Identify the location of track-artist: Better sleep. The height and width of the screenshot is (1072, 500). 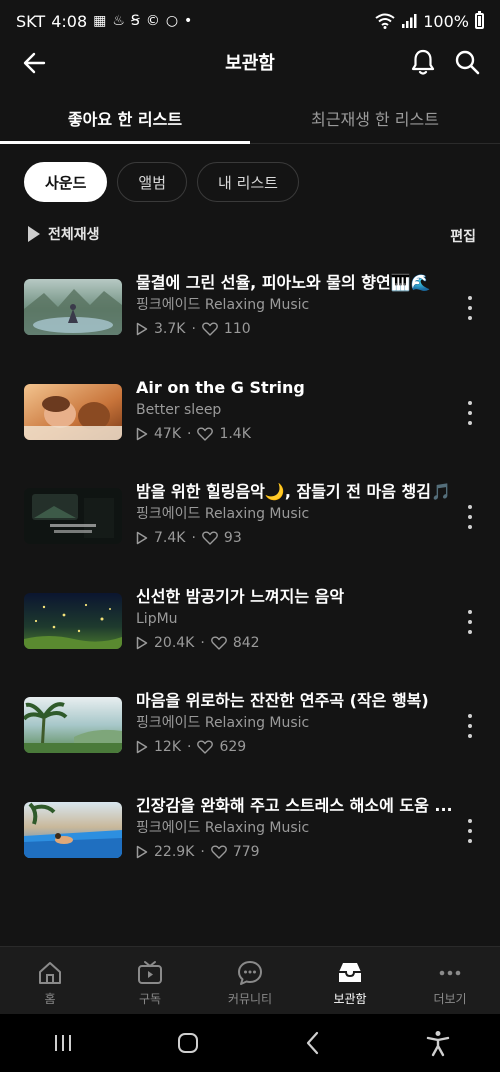
(179, 409).